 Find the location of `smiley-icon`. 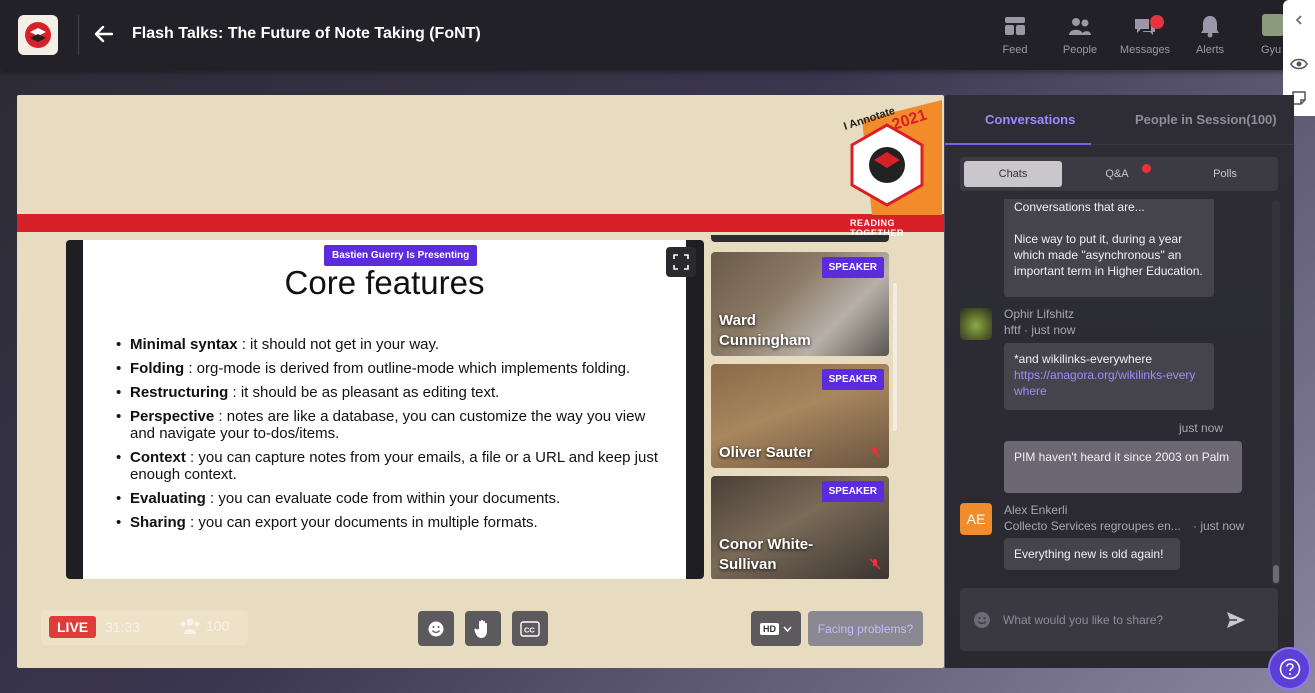

smiley-icon is located at coordinates (436, 628).